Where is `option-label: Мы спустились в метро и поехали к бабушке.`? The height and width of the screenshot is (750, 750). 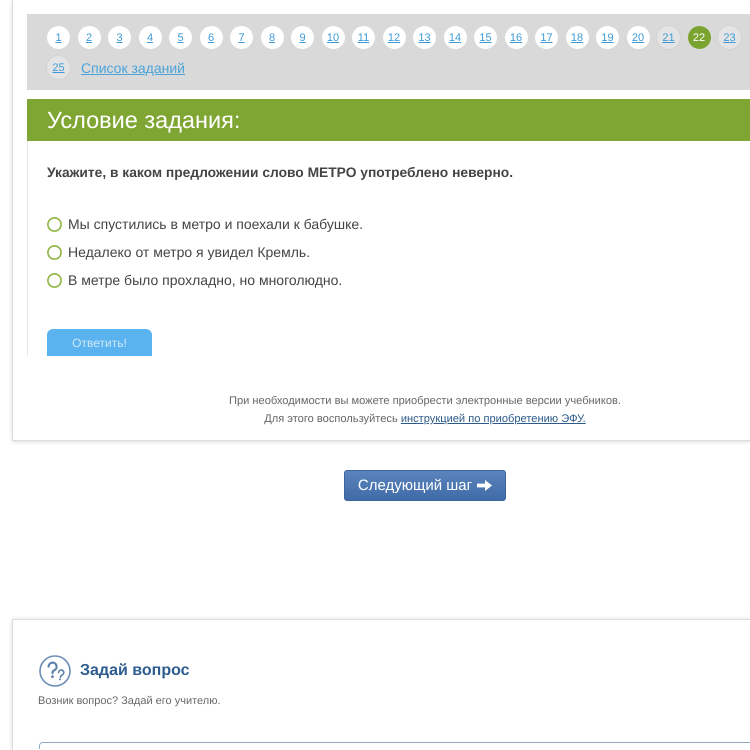
option-label: Мы спустились в метро и поехали к бабушке. is located at coordinates (216, 224).